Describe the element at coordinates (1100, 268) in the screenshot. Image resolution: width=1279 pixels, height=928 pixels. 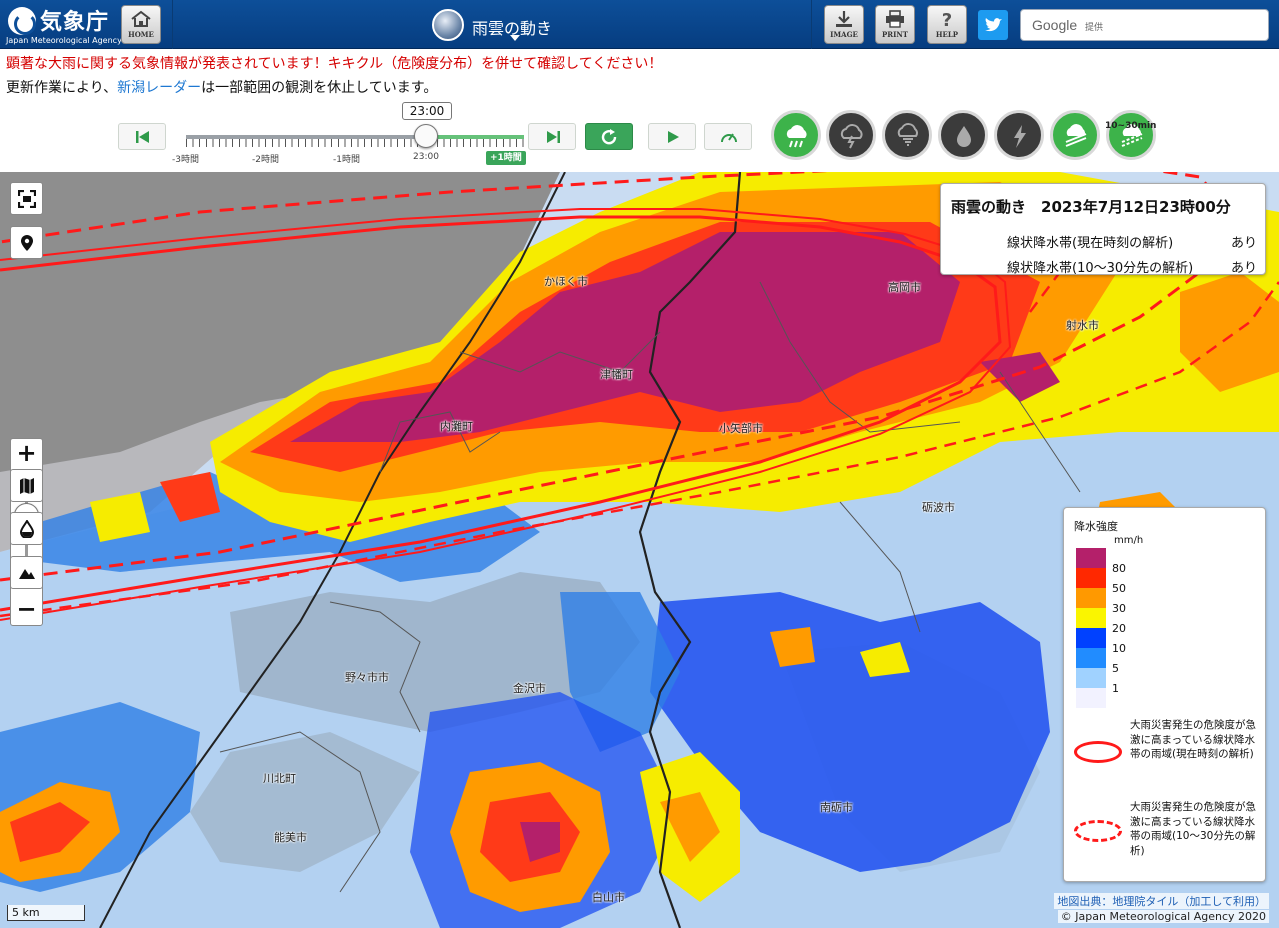
I see `status-row-label: 線状降水帯(10～30分先の解析)` at that location.